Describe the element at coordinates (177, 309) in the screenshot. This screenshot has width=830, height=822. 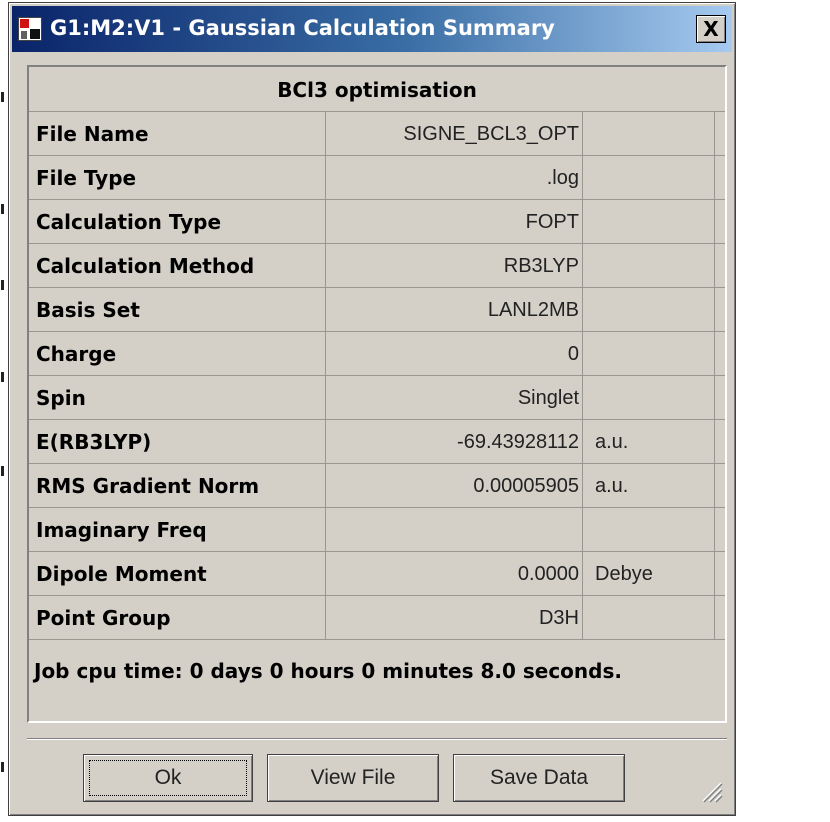
I see `row-label: Basis Set` at that location.